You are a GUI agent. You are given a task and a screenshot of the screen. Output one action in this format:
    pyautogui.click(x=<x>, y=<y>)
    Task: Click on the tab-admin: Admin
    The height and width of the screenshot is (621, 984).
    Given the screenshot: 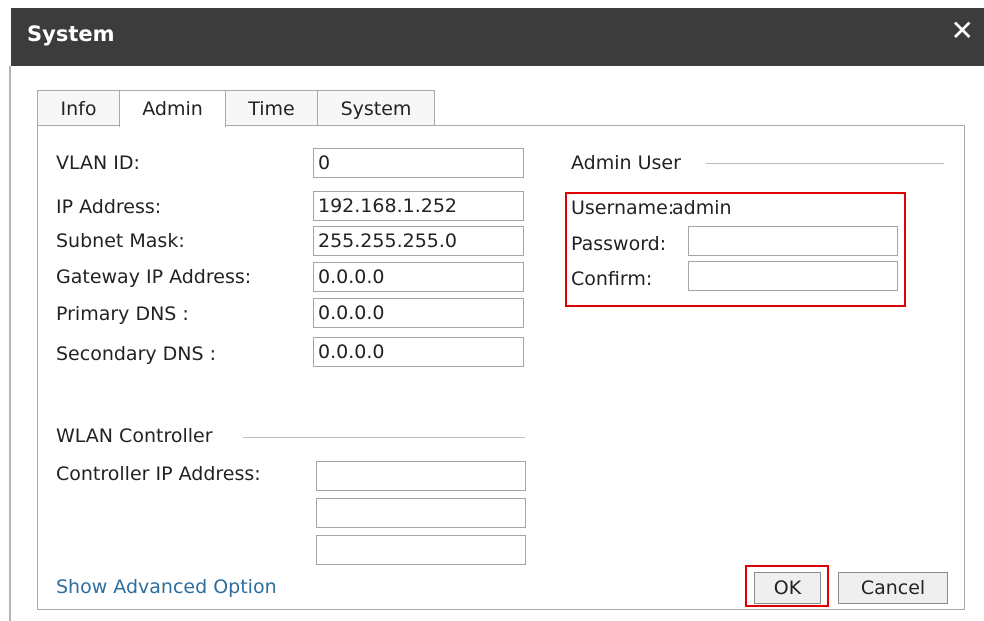 What is the action you would take?
    pyautogui.click(x=172, y=108)
    